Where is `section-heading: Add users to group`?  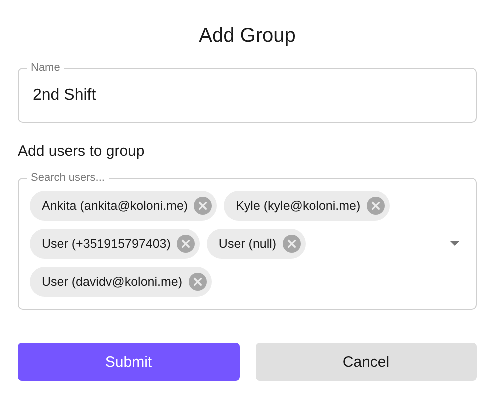 section-heading: Add users to group is located at coordinates (82, 151).